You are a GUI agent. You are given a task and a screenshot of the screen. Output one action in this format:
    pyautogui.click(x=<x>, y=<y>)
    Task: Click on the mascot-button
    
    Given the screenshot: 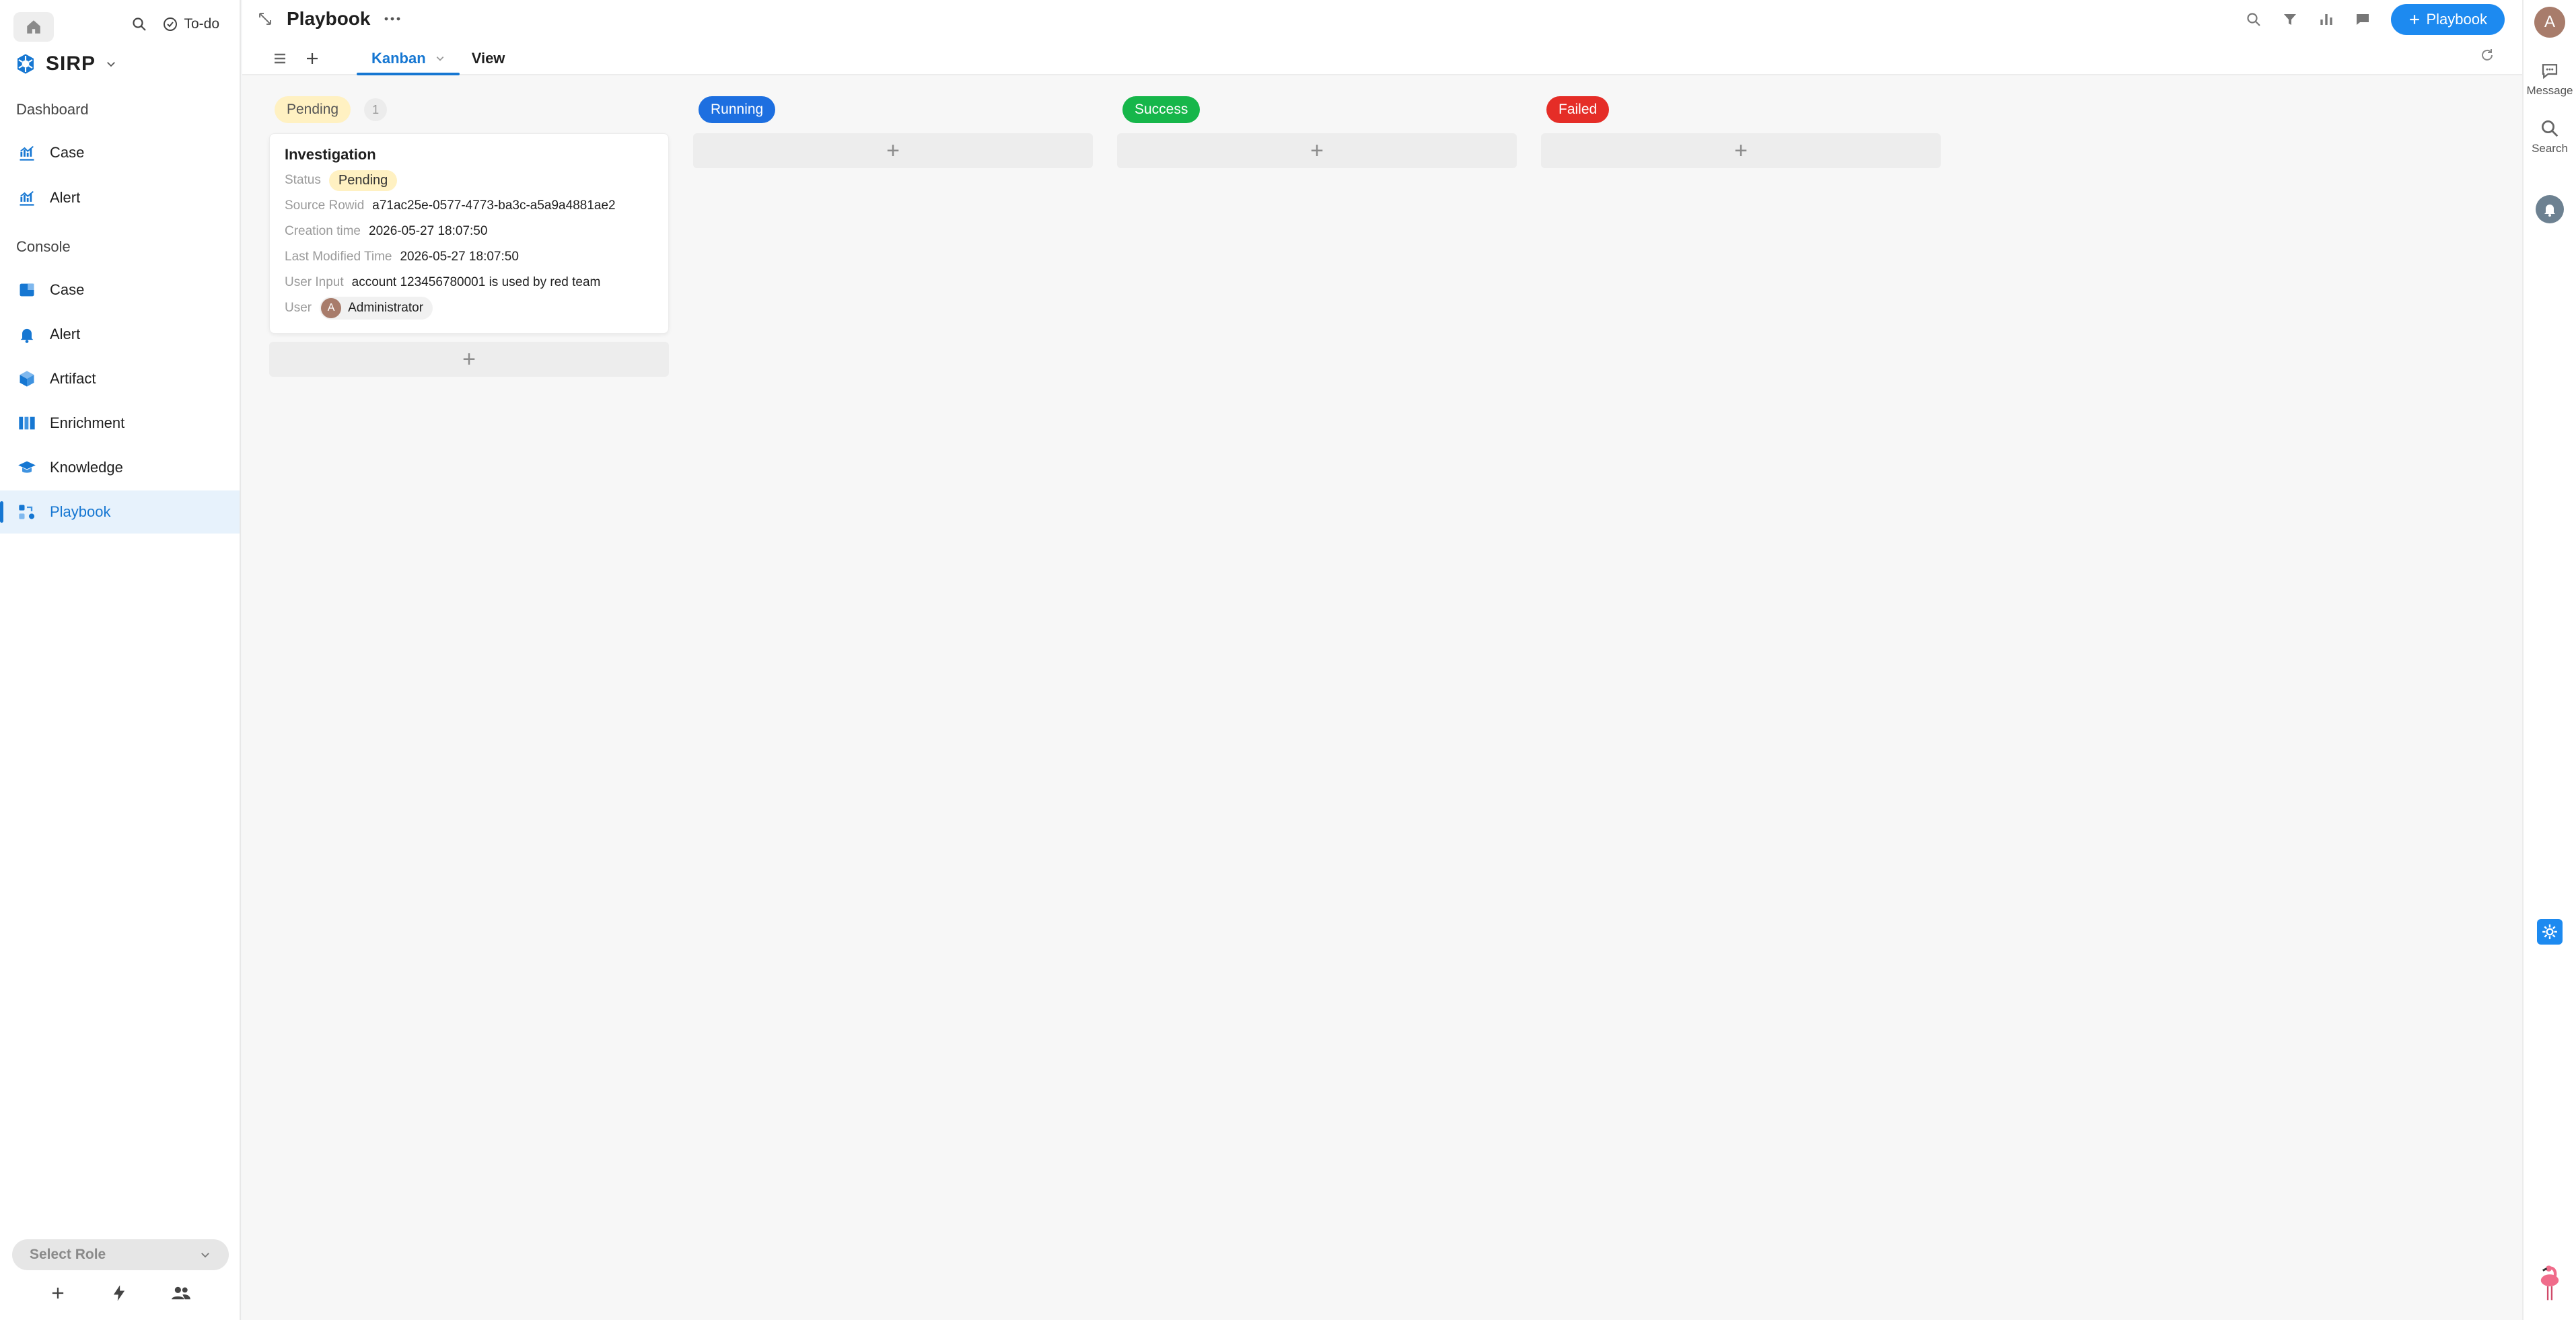 What is the action you would take?
    pyautogui.click(x=2550, y=1284)
    